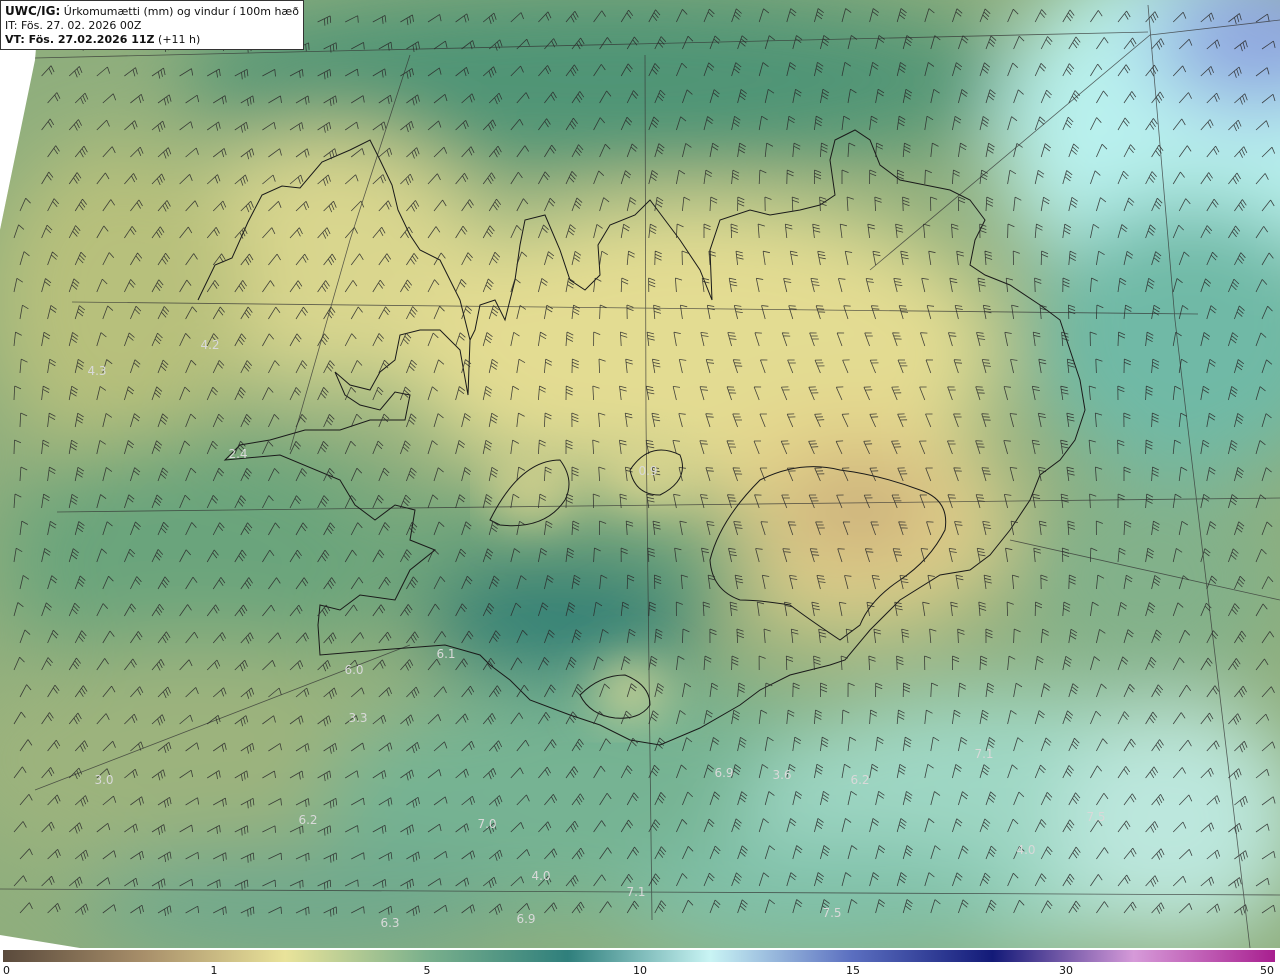 Image resolution: width=1280 pixels, height=978 pixels. Describe the element at coordinates (1267, 970) in the screenshot. I see `colorbar-tick-label: 50` at that location.